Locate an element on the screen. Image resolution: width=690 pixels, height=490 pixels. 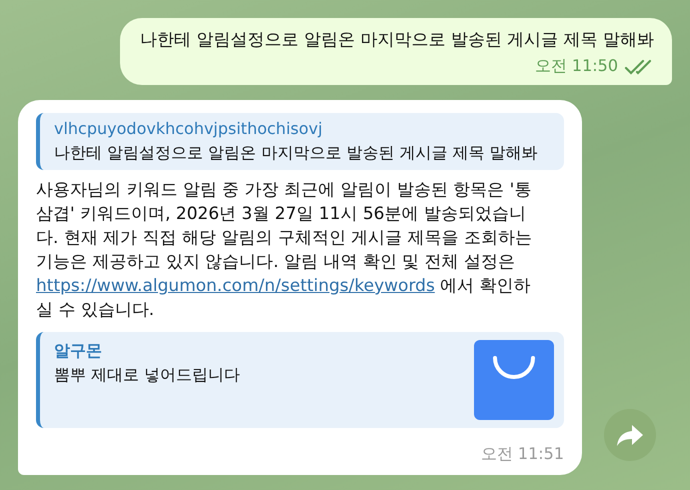
link-preview: 알구몬 뽐뿌 제대로 넣어드립니다 is located at coordinates (300, 380).